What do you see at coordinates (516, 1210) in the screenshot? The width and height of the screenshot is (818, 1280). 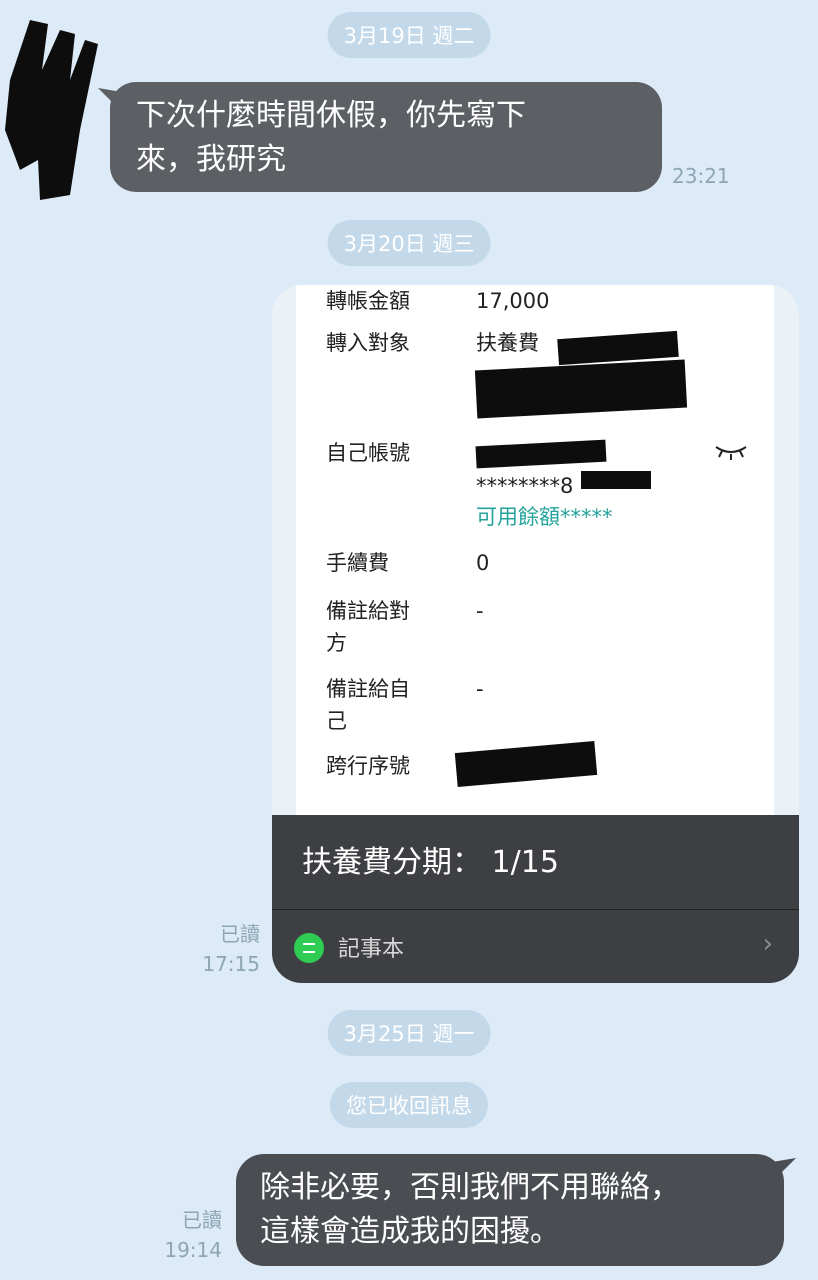 I see `outgoing-message-bubble: 除非必要，否則我們不用聯絡， 這樣會造成我的困擾。` at bounding box center [516, 1210].